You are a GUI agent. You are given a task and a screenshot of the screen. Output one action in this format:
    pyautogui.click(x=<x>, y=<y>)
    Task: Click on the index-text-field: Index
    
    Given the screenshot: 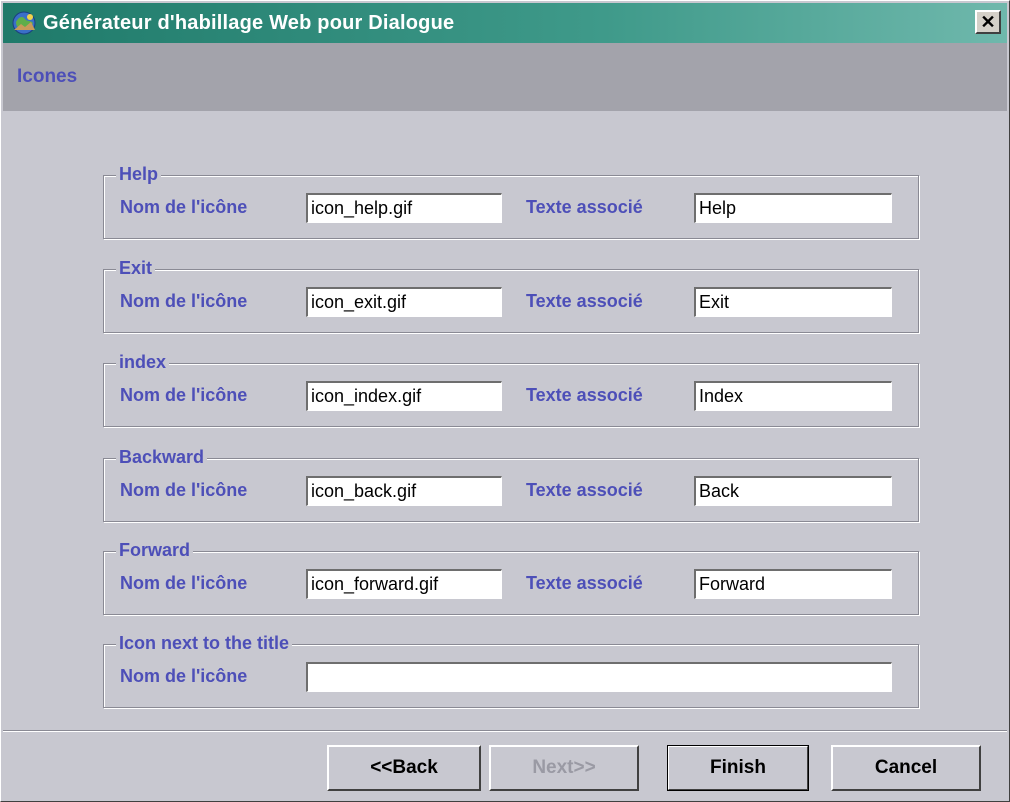 What is the action you would take?
    pyautogui.click(x=793, y=396)
    